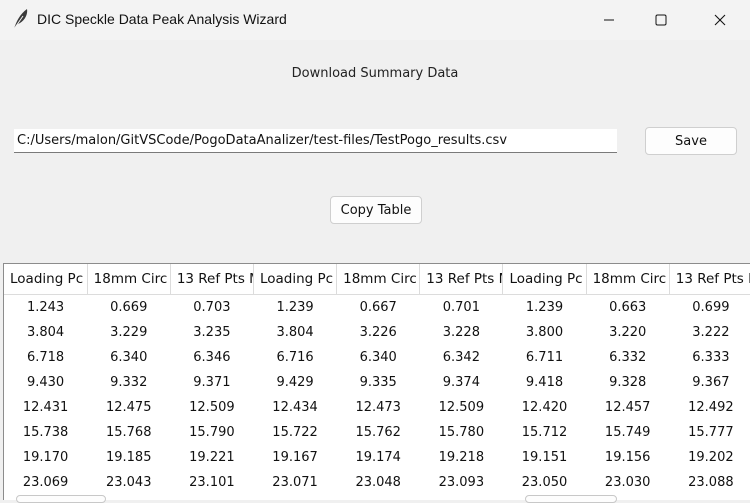 This screenshot has width=750, height=503. I want to click on table-cell: 19.202, so click(711, 457).